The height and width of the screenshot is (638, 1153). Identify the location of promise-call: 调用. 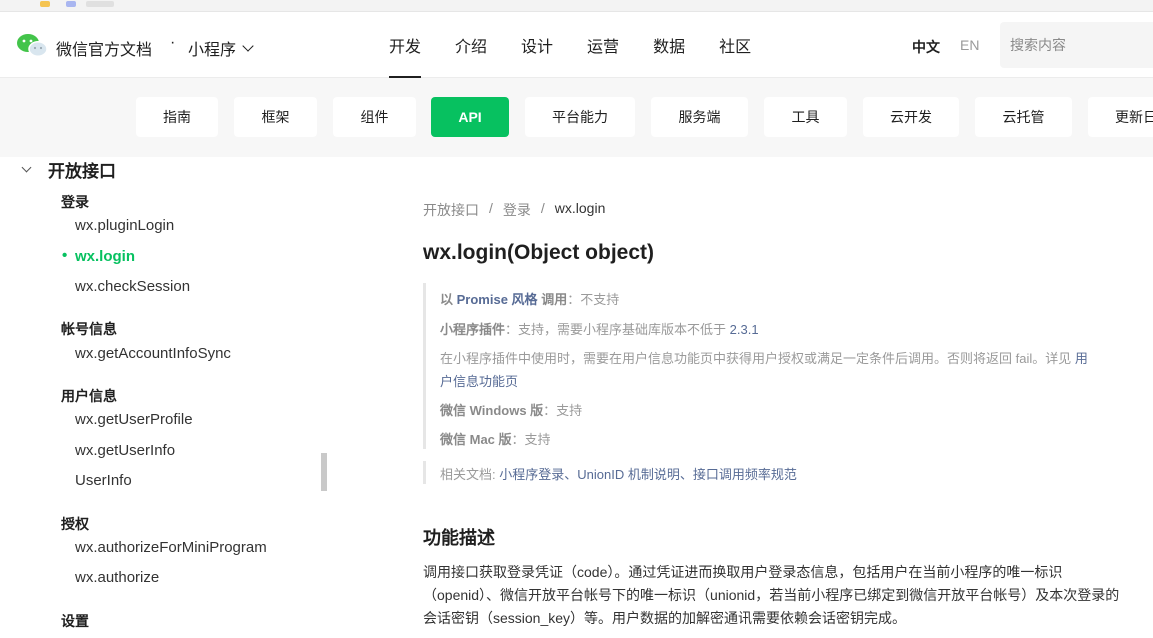
(554, 299).